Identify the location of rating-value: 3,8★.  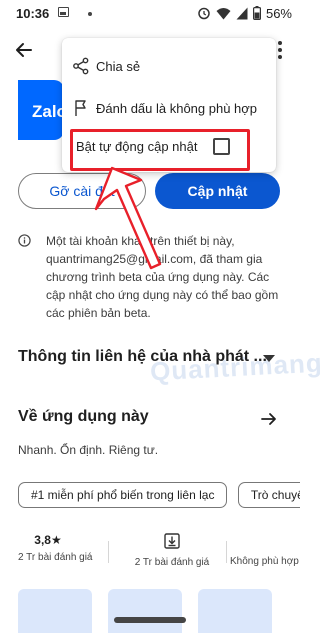
(48, 540).